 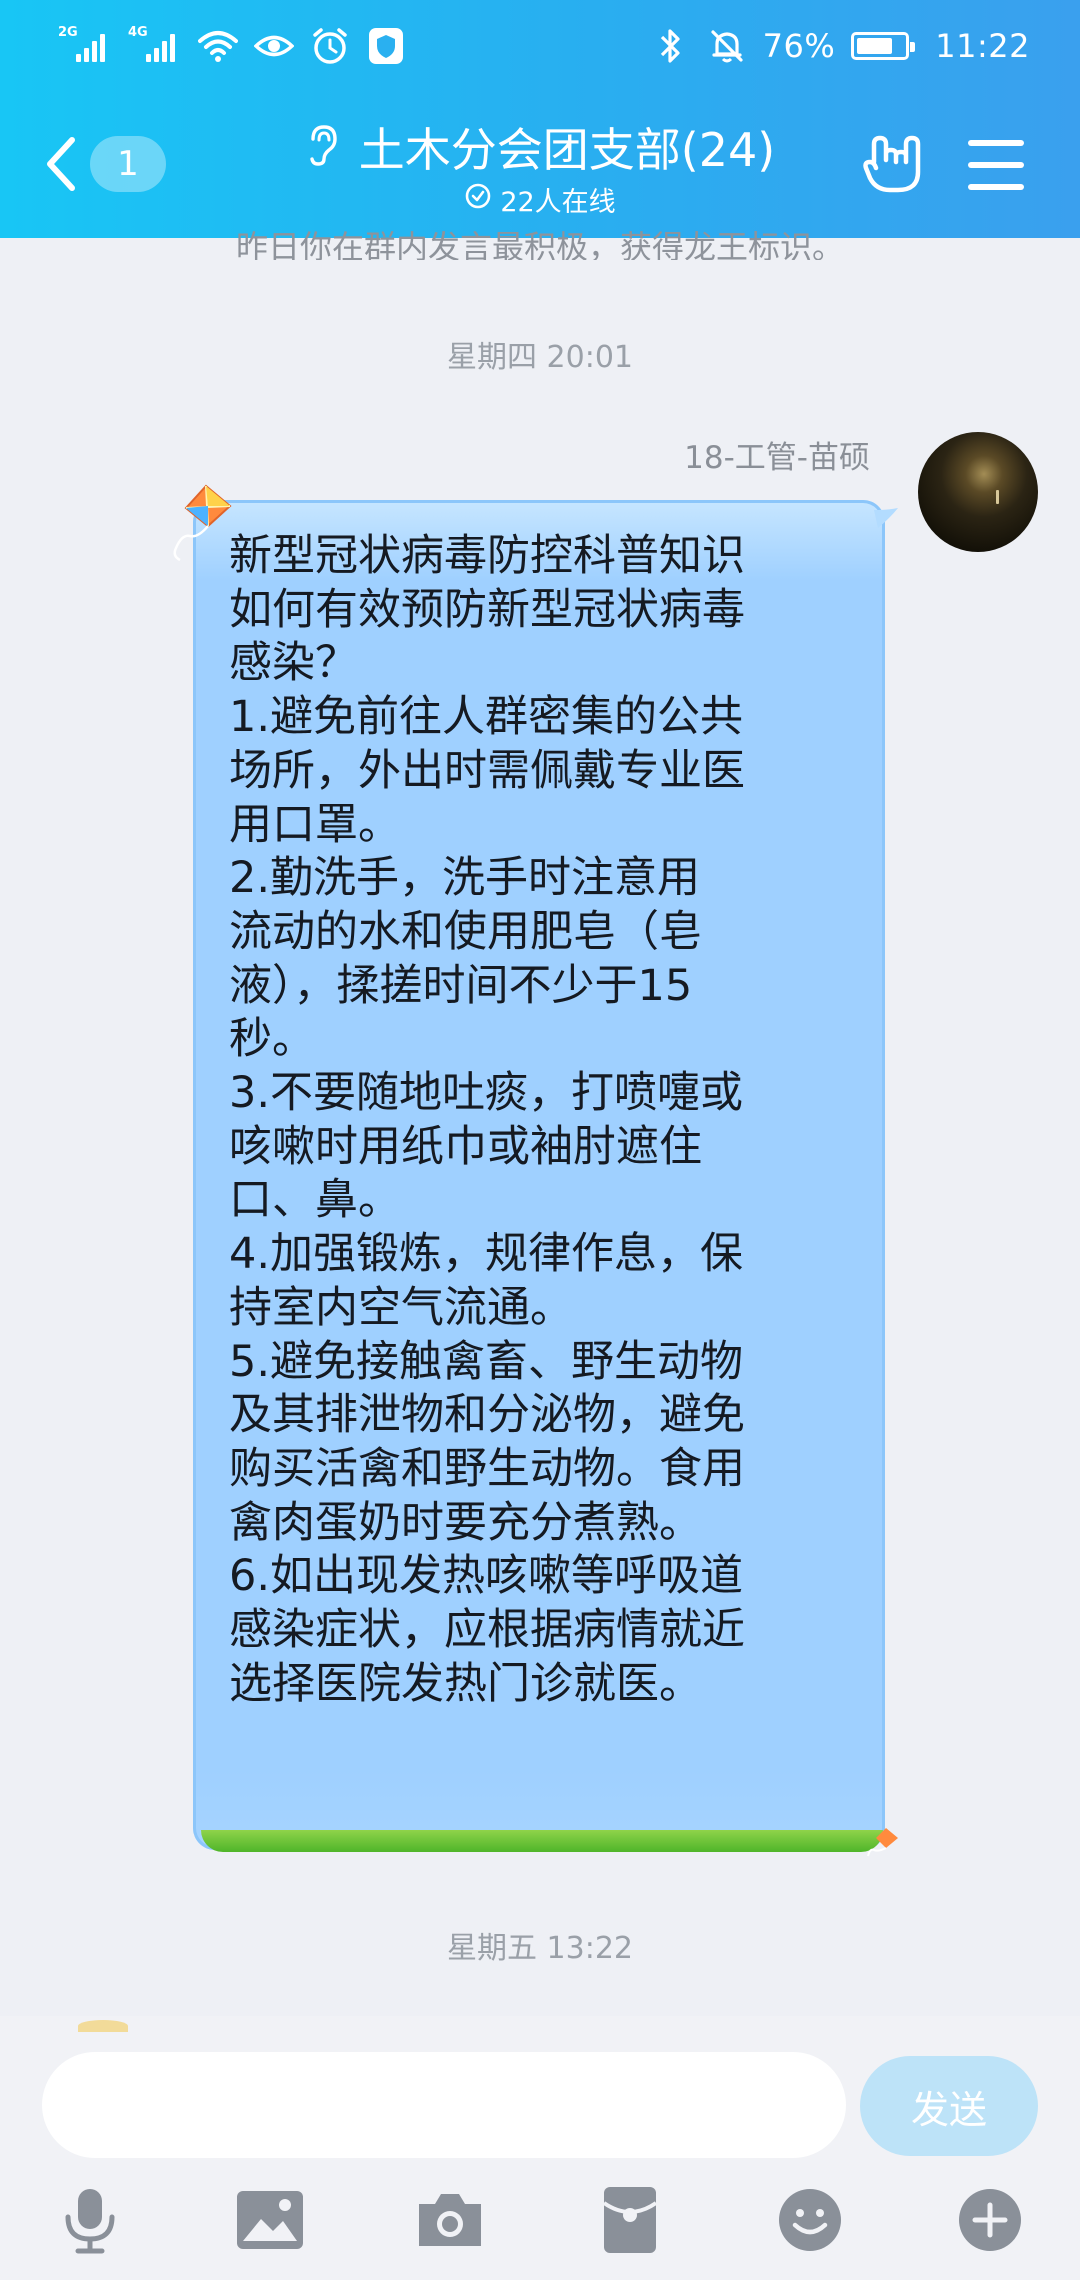 What do you see at coordinates (315, 1200) in the screenshot?
I see `message-line: 口、鼻。` at bounding box center [315, 1200].